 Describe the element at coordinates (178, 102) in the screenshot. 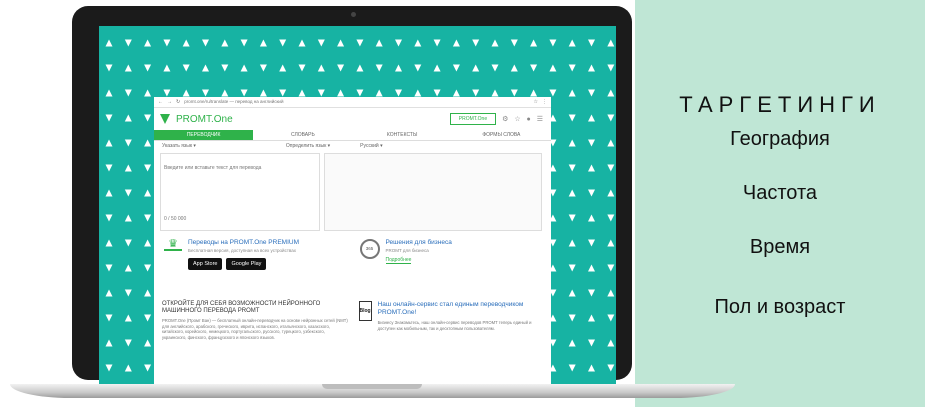

I see `reload-icon: ↻` at that location.